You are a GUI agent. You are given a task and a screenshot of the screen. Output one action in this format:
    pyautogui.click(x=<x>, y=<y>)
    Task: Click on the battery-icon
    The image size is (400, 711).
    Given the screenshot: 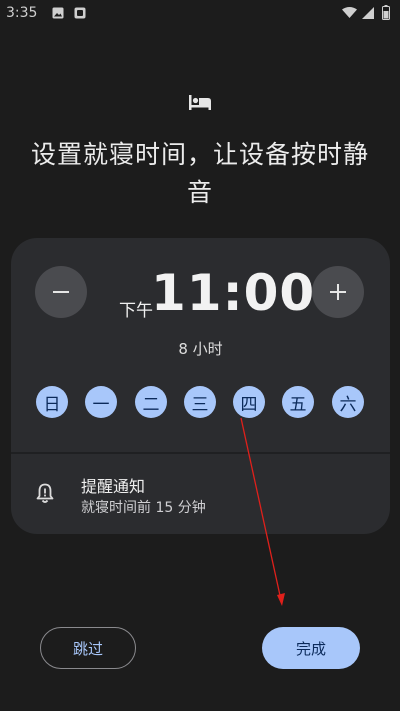 What is the action you would take?
    pyautogui.click(x=386, y=12)
    